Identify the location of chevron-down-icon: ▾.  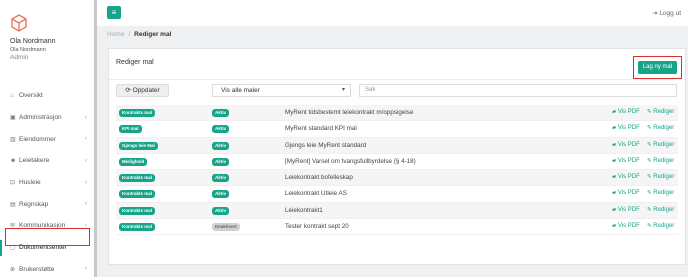
(343, 90).